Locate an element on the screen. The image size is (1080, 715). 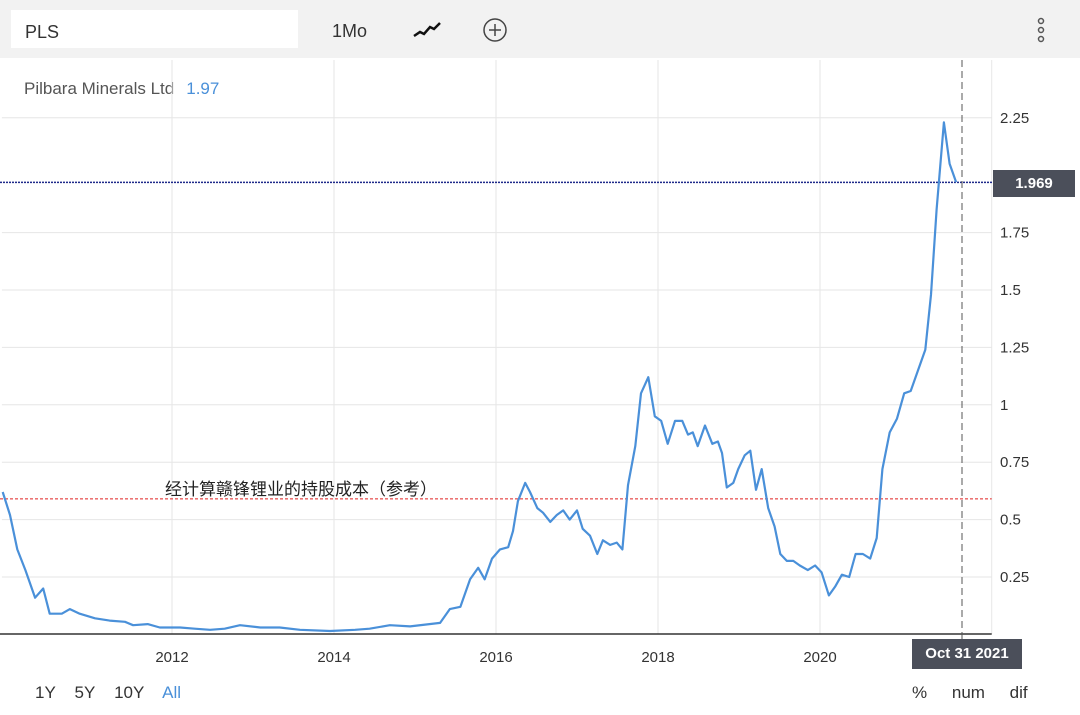
y-tick-label: 0.75 is located at coordinates (1014, 462).